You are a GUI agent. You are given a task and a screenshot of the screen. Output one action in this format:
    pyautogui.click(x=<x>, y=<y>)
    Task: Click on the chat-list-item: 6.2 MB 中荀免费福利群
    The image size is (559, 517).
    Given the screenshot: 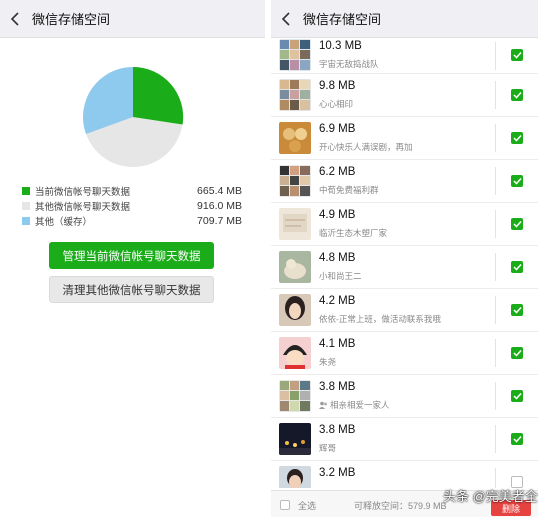 What is the action you would take?
    pyautogui.click(x=404, y=181)
    